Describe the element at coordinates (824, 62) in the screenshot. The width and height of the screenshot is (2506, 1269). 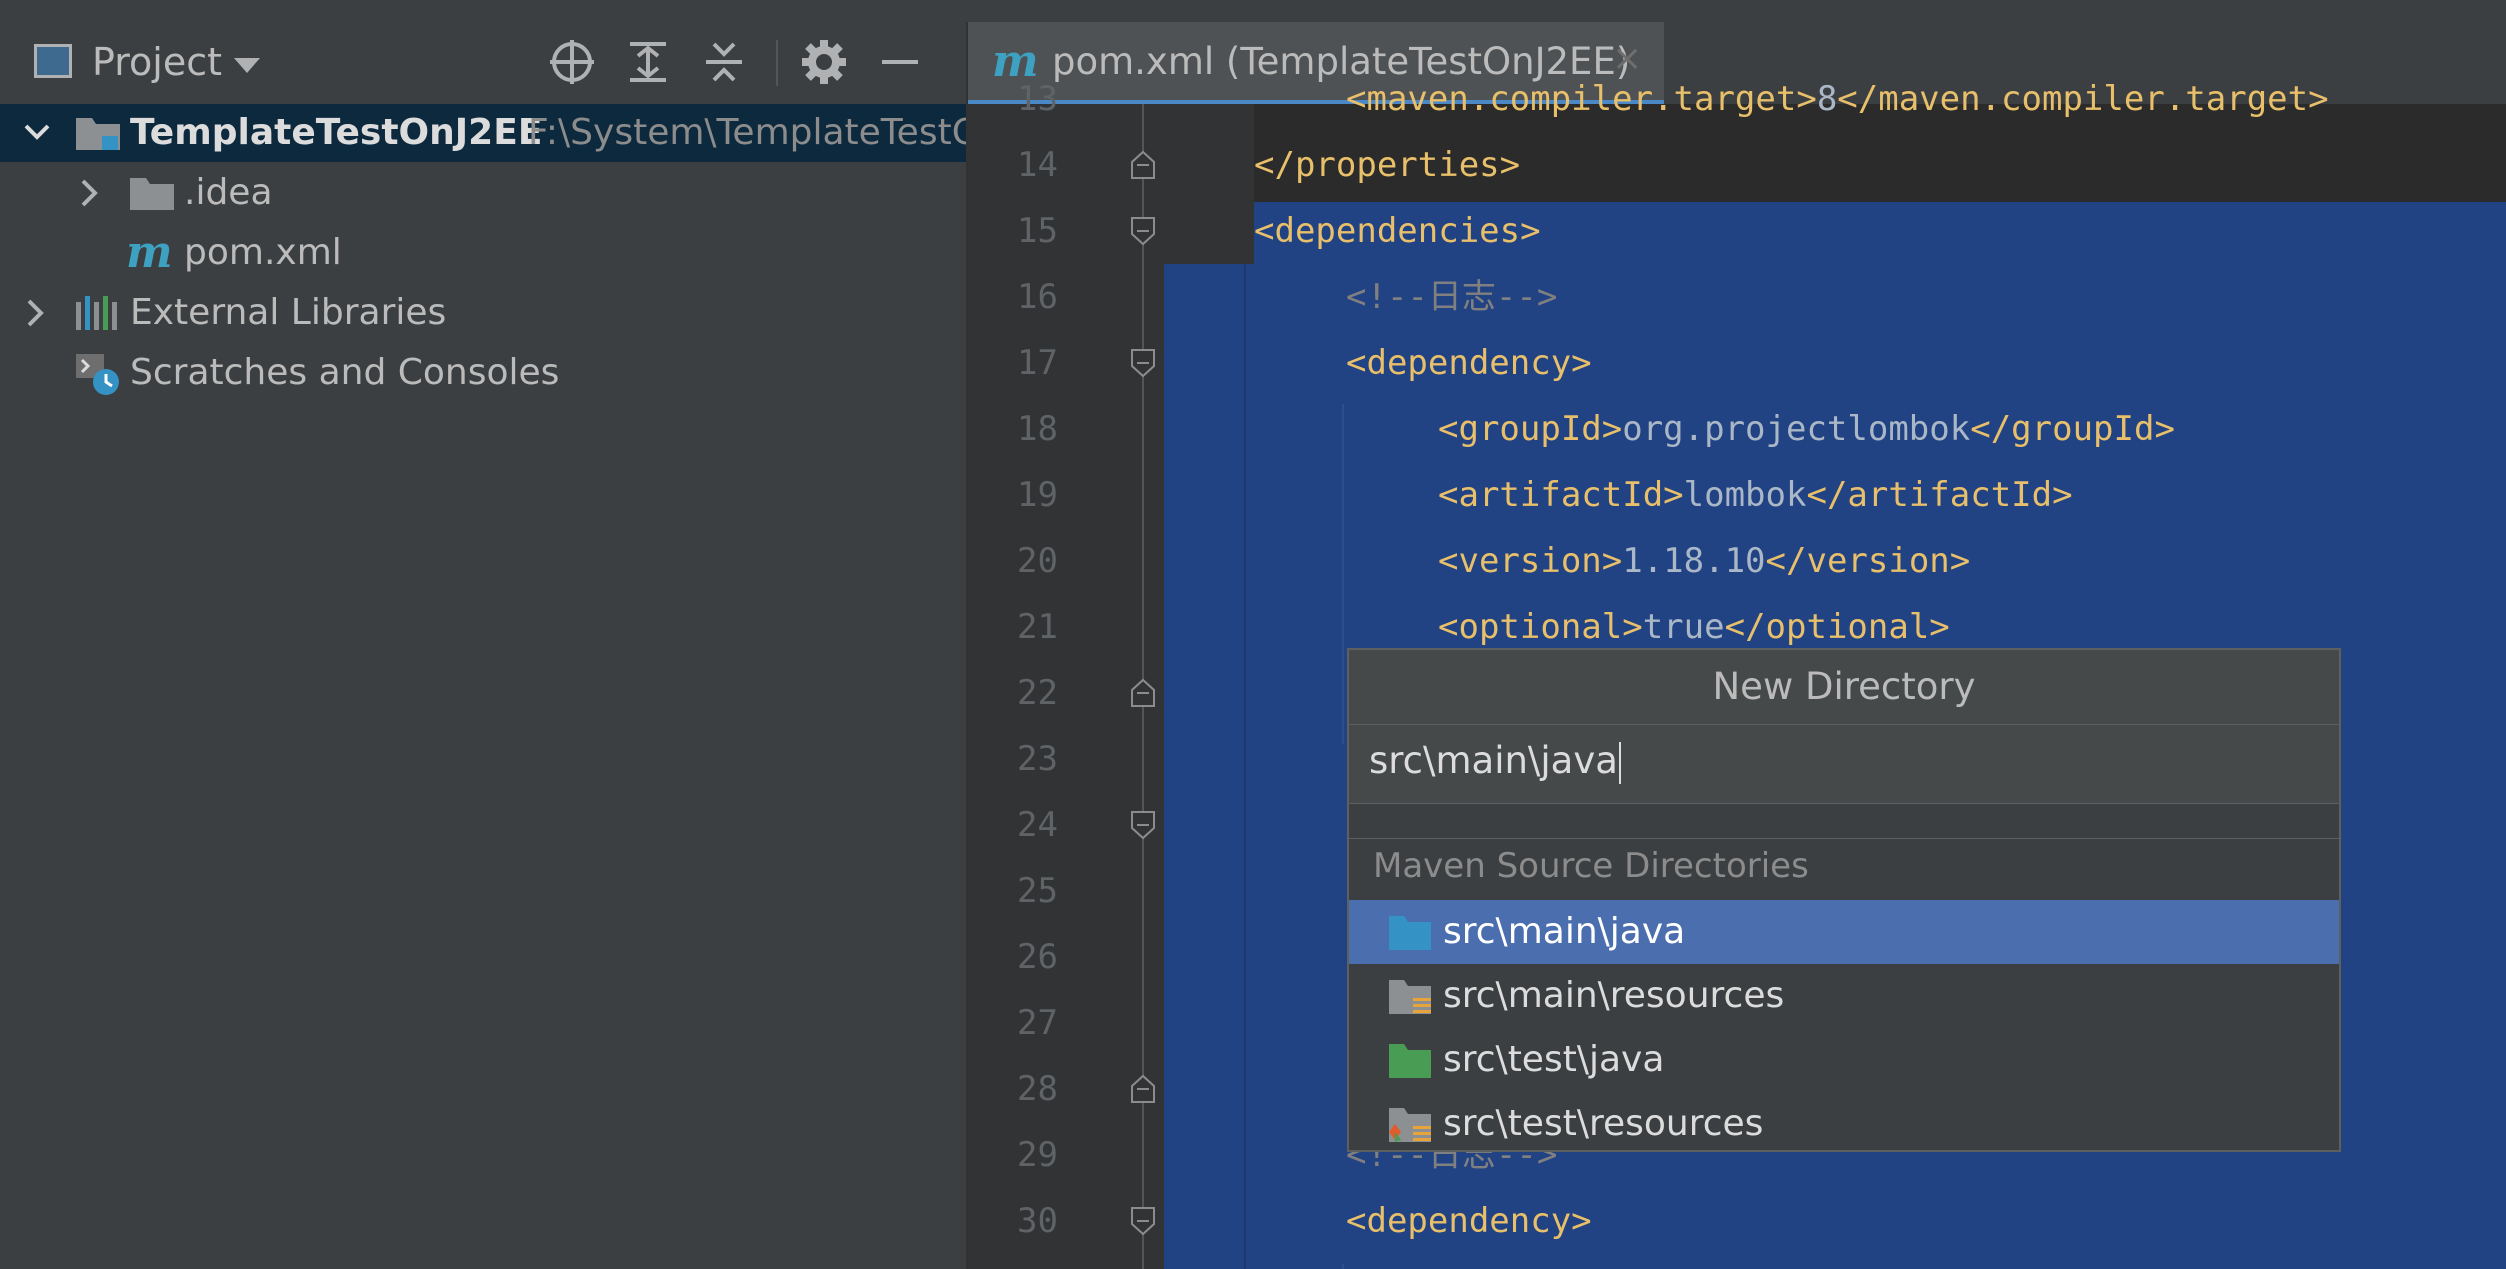
I see `gear-icon` at that location.